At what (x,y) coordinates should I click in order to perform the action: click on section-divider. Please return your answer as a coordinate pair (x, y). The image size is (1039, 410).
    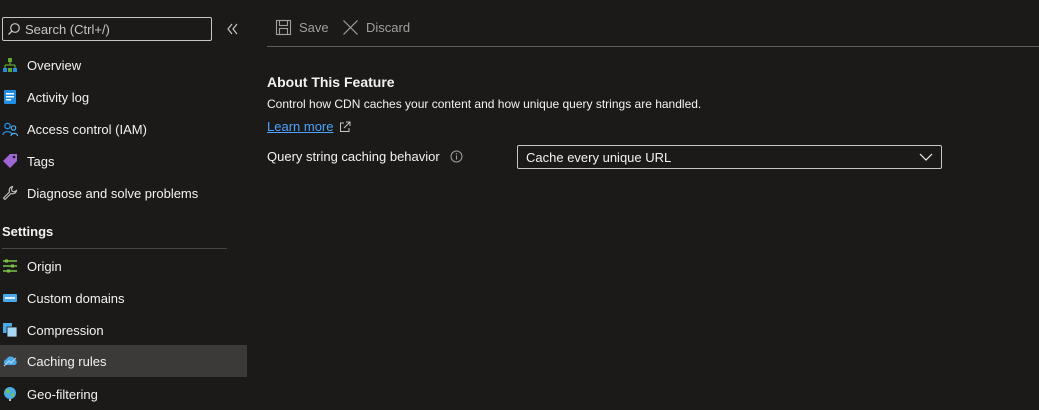
    Looking at the image, I should click on (114, 248).